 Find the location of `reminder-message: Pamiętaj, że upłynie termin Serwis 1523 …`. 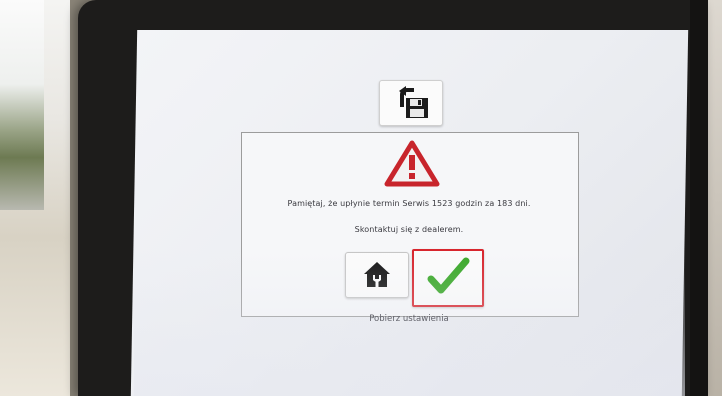

reminder-message: Pamiętaj, że upłynie termin Serwis 1523 … is located at coordinates (409, 203).